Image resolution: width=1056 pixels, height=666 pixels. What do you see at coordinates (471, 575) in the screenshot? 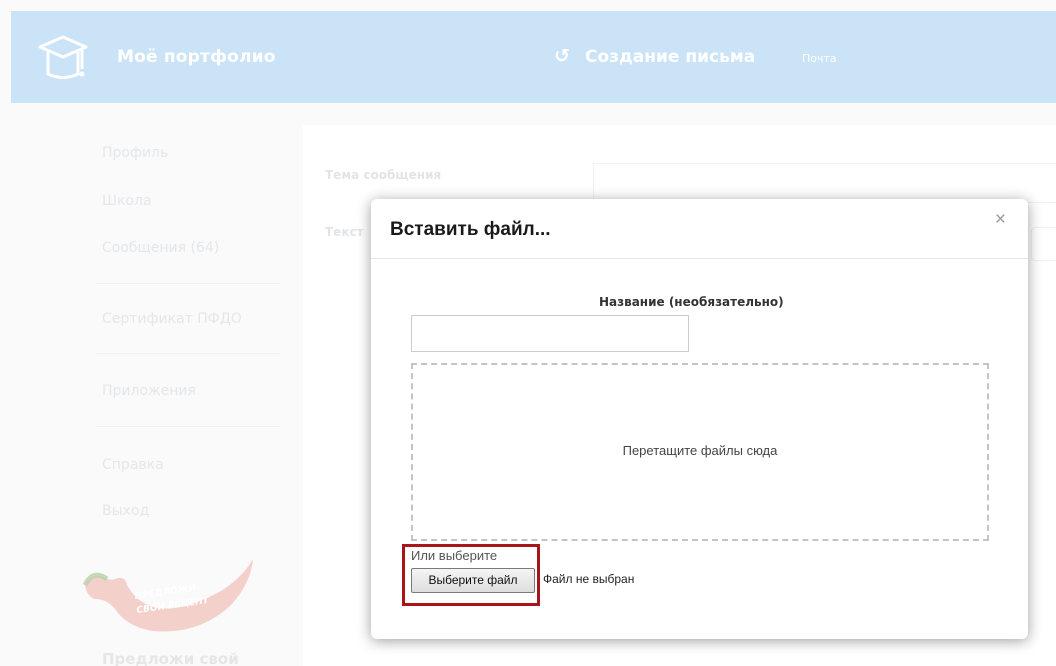
I see `highlight-box` at bounding box center [471, 575].